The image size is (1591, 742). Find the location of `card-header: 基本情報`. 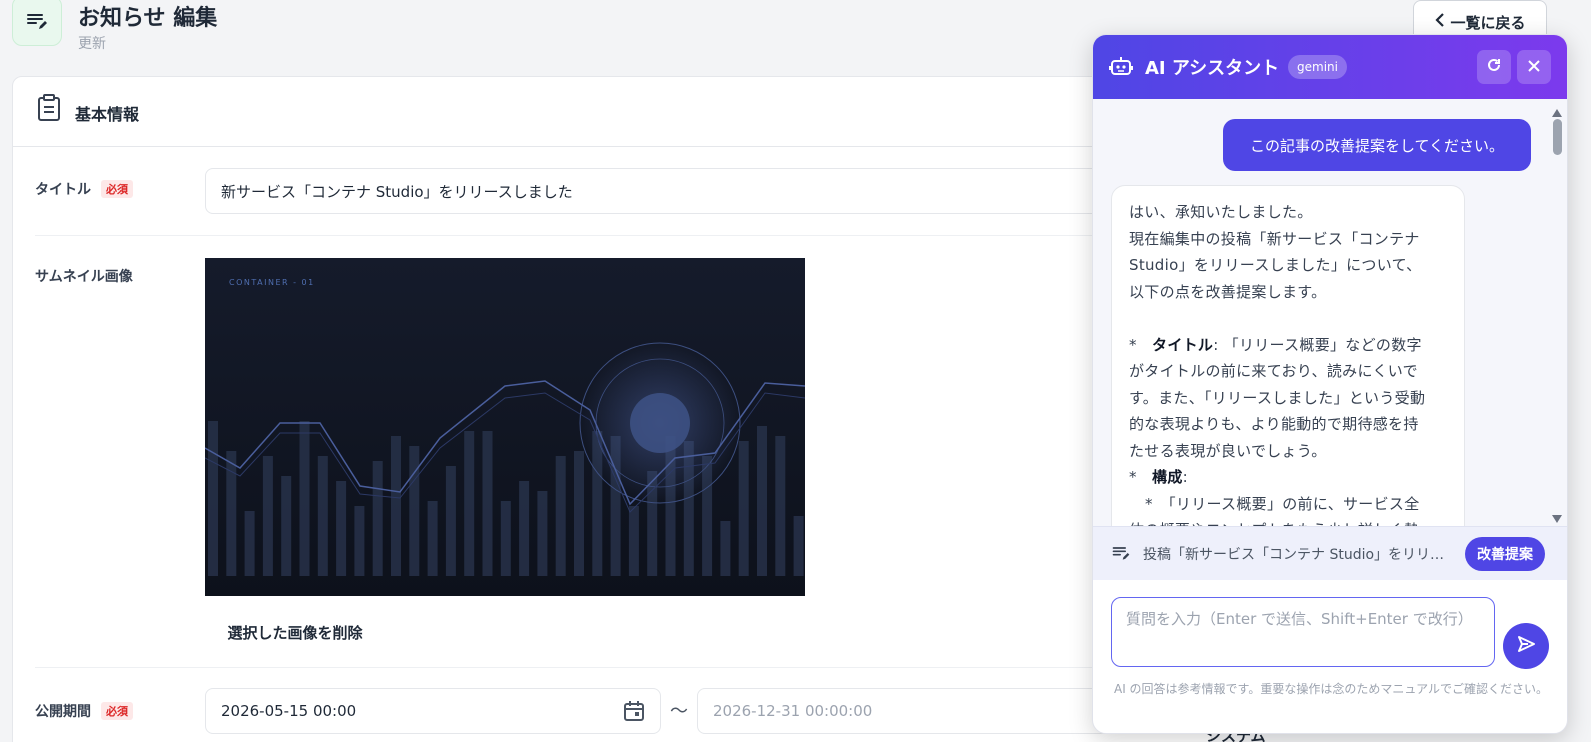

card-header: 基本情報 is located at coordinates (612, 112).